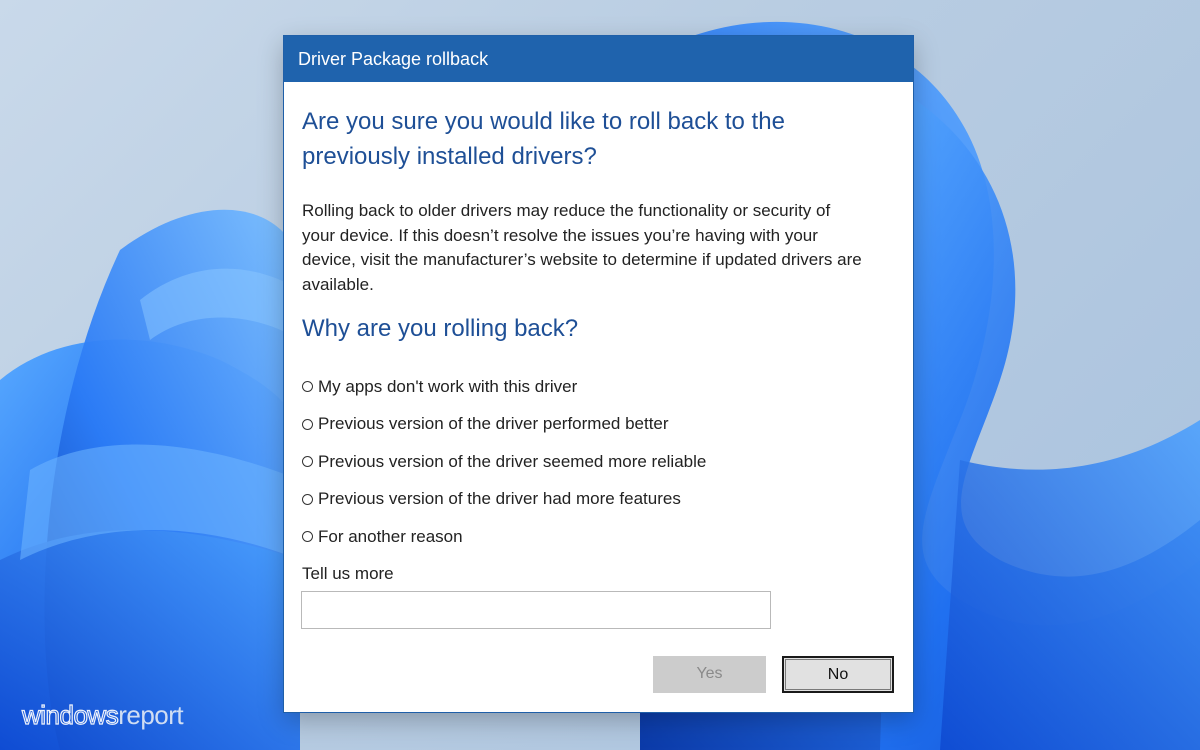 The image size is (1200, 750). I want to click on reason-option-label: For another reason, so click(390, 536).